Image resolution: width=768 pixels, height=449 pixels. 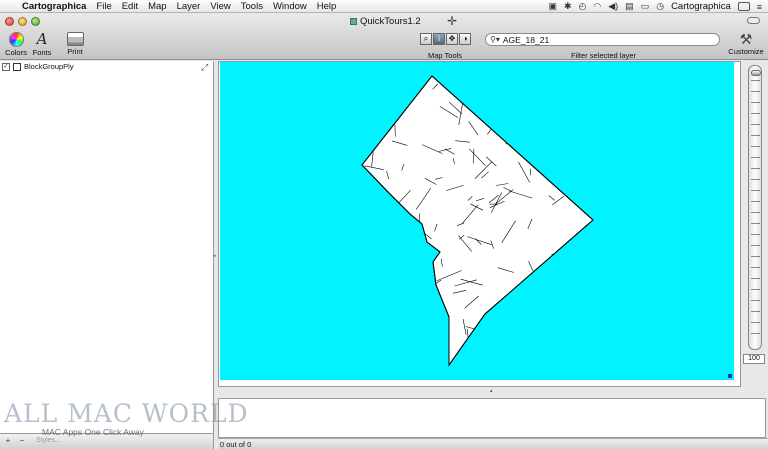 I want to click on battery-icon: ▭, so click(x=645, y=6).